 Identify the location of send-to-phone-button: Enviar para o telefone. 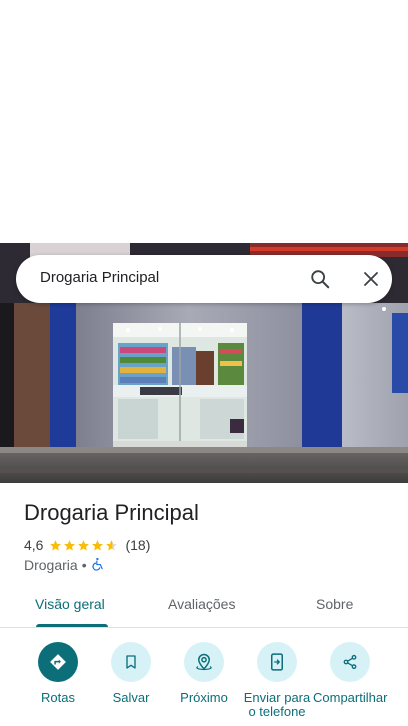
(277, 680).